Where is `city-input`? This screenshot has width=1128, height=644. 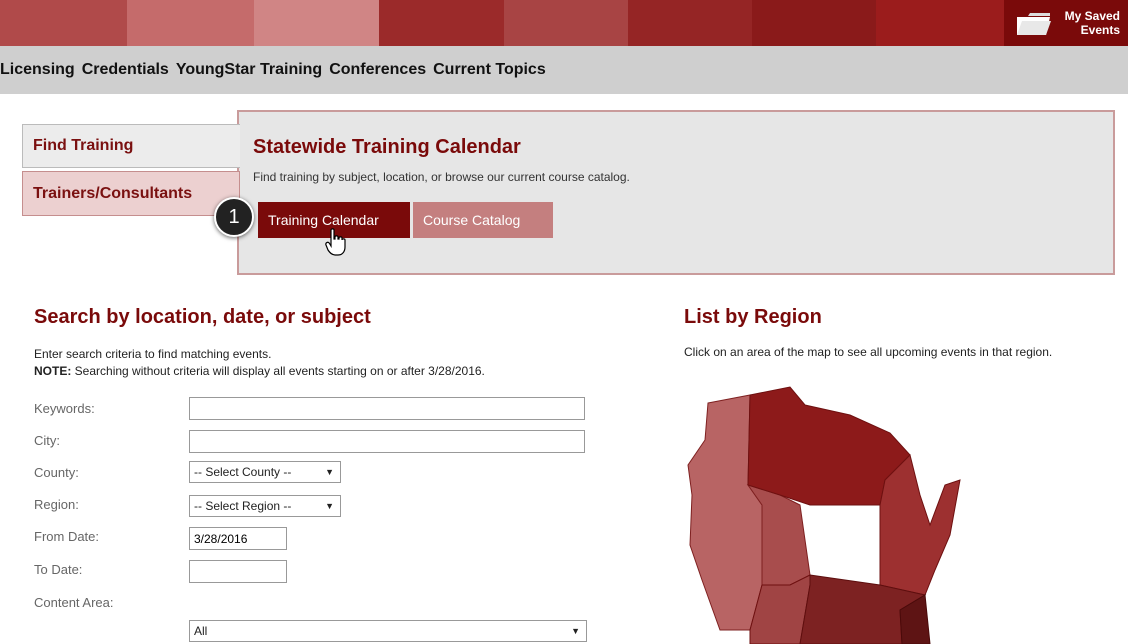 city-input is located at coordinates (387, 441).